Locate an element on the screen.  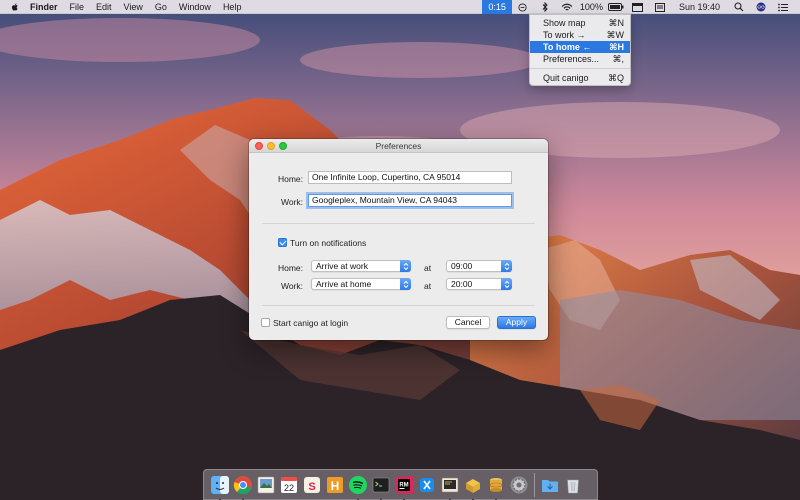
home-event-select: Arrive at work is located at coordinates (361, 266).